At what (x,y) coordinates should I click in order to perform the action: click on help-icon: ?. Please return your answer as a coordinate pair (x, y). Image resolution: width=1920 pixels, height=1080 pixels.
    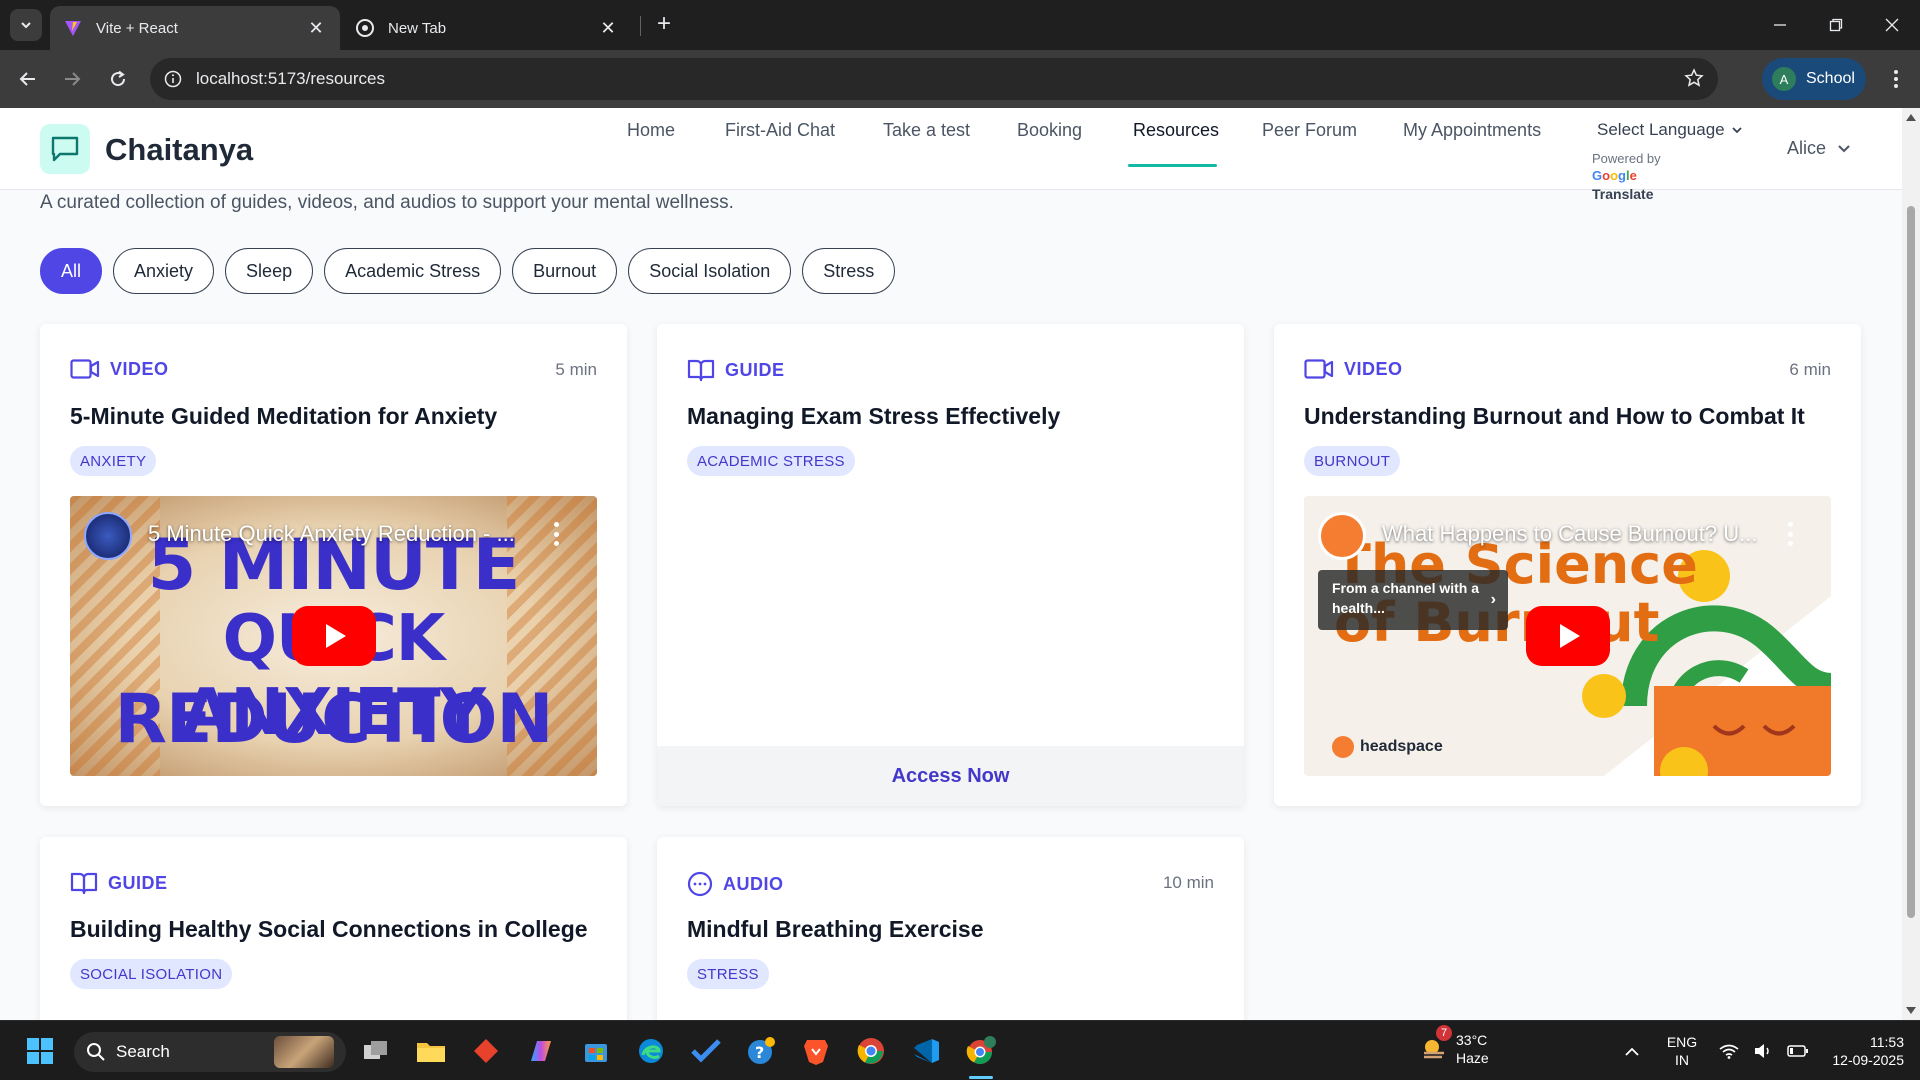
    Looking at the image, I should click on (761, 1051).